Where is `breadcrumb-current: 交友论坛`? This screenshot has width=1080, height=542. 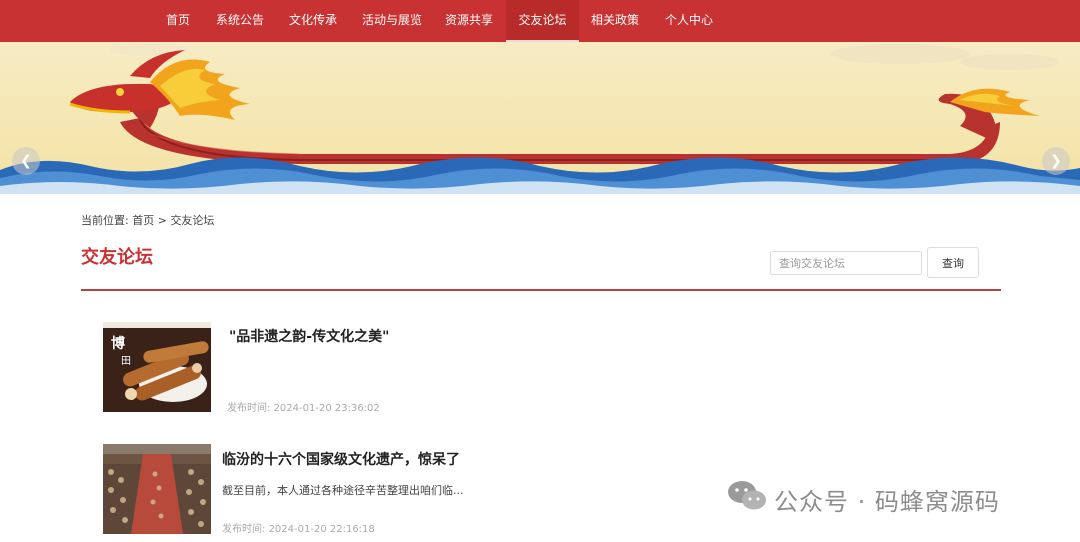 breadcrumb-current: 交友论坛 is located at coordinates (192, 220).